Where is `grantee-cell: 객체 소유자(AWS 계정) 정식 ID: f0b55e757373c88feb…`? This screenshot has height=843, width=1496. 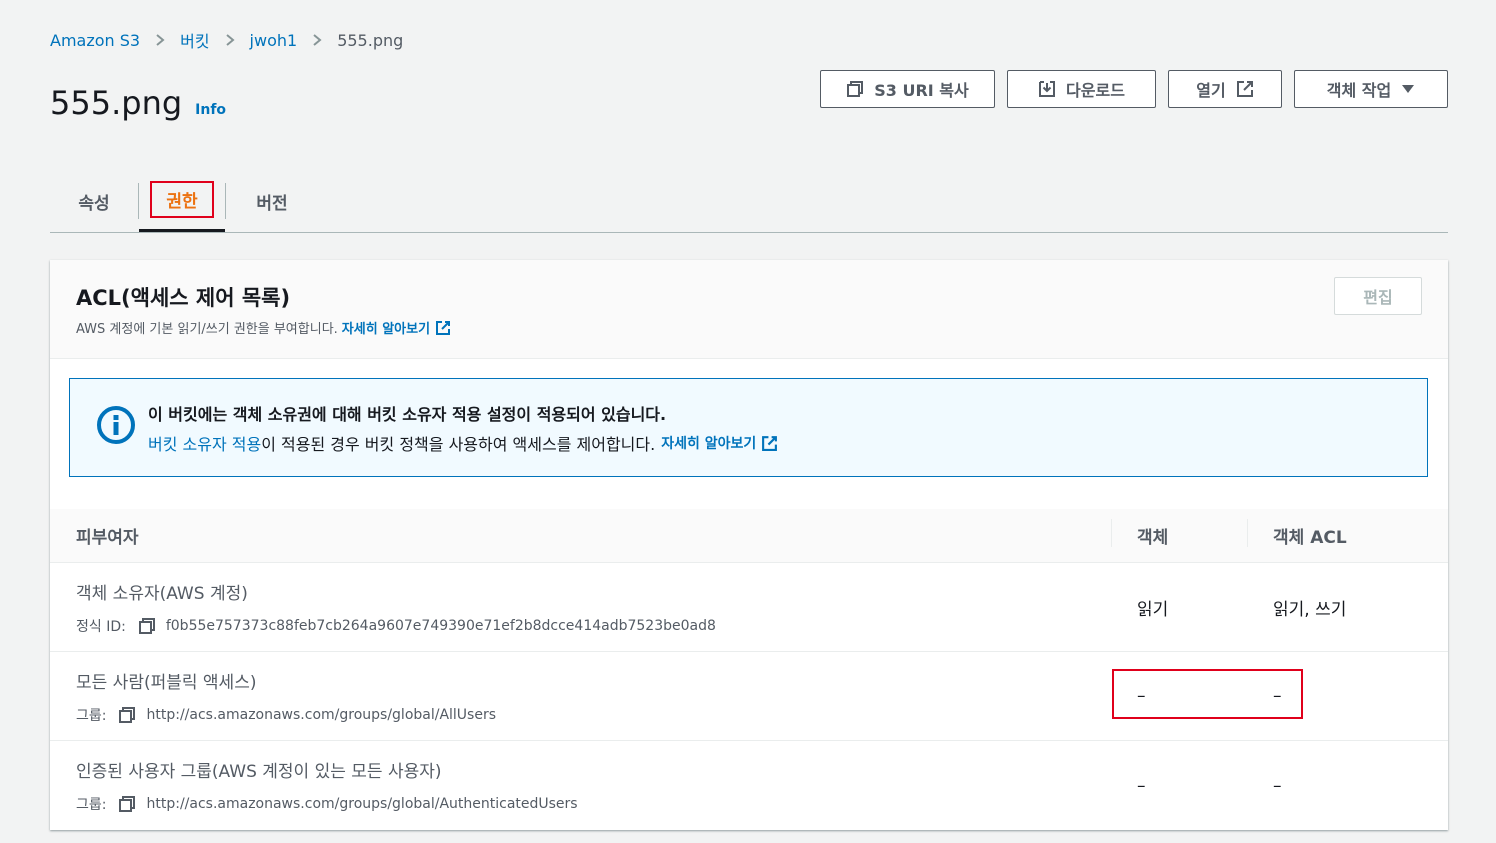
grantee-cell: 객체 소유자(AWS 계정) 정식 ID: f0b55e757373c88feb… is located at coordinates (580, 607).